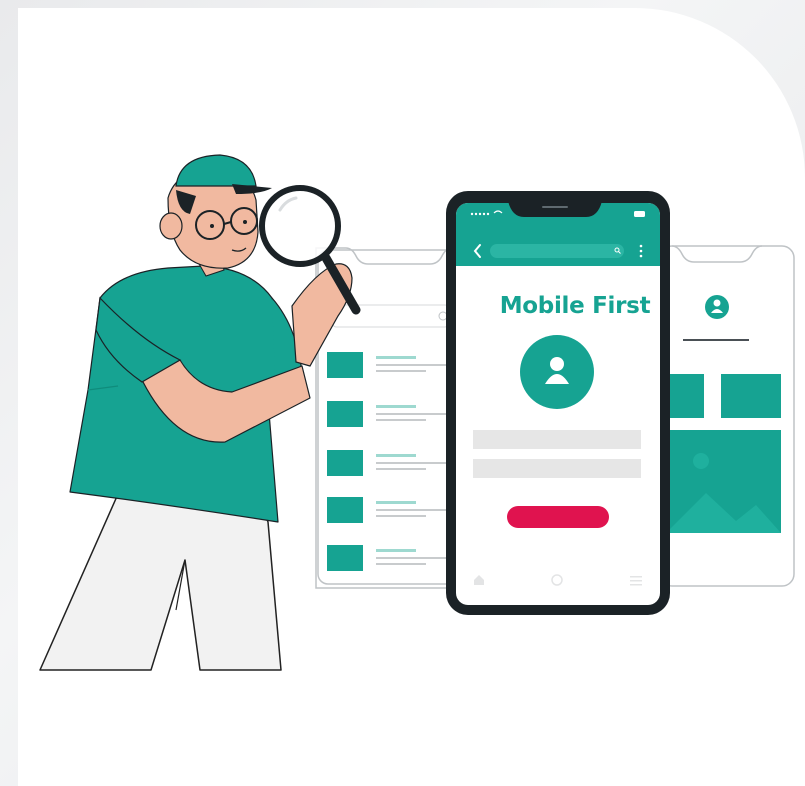  Describe the element at coordinates (575, 306) in the screenshot. I see `headline-mobile-first: Mobile First` at that location.